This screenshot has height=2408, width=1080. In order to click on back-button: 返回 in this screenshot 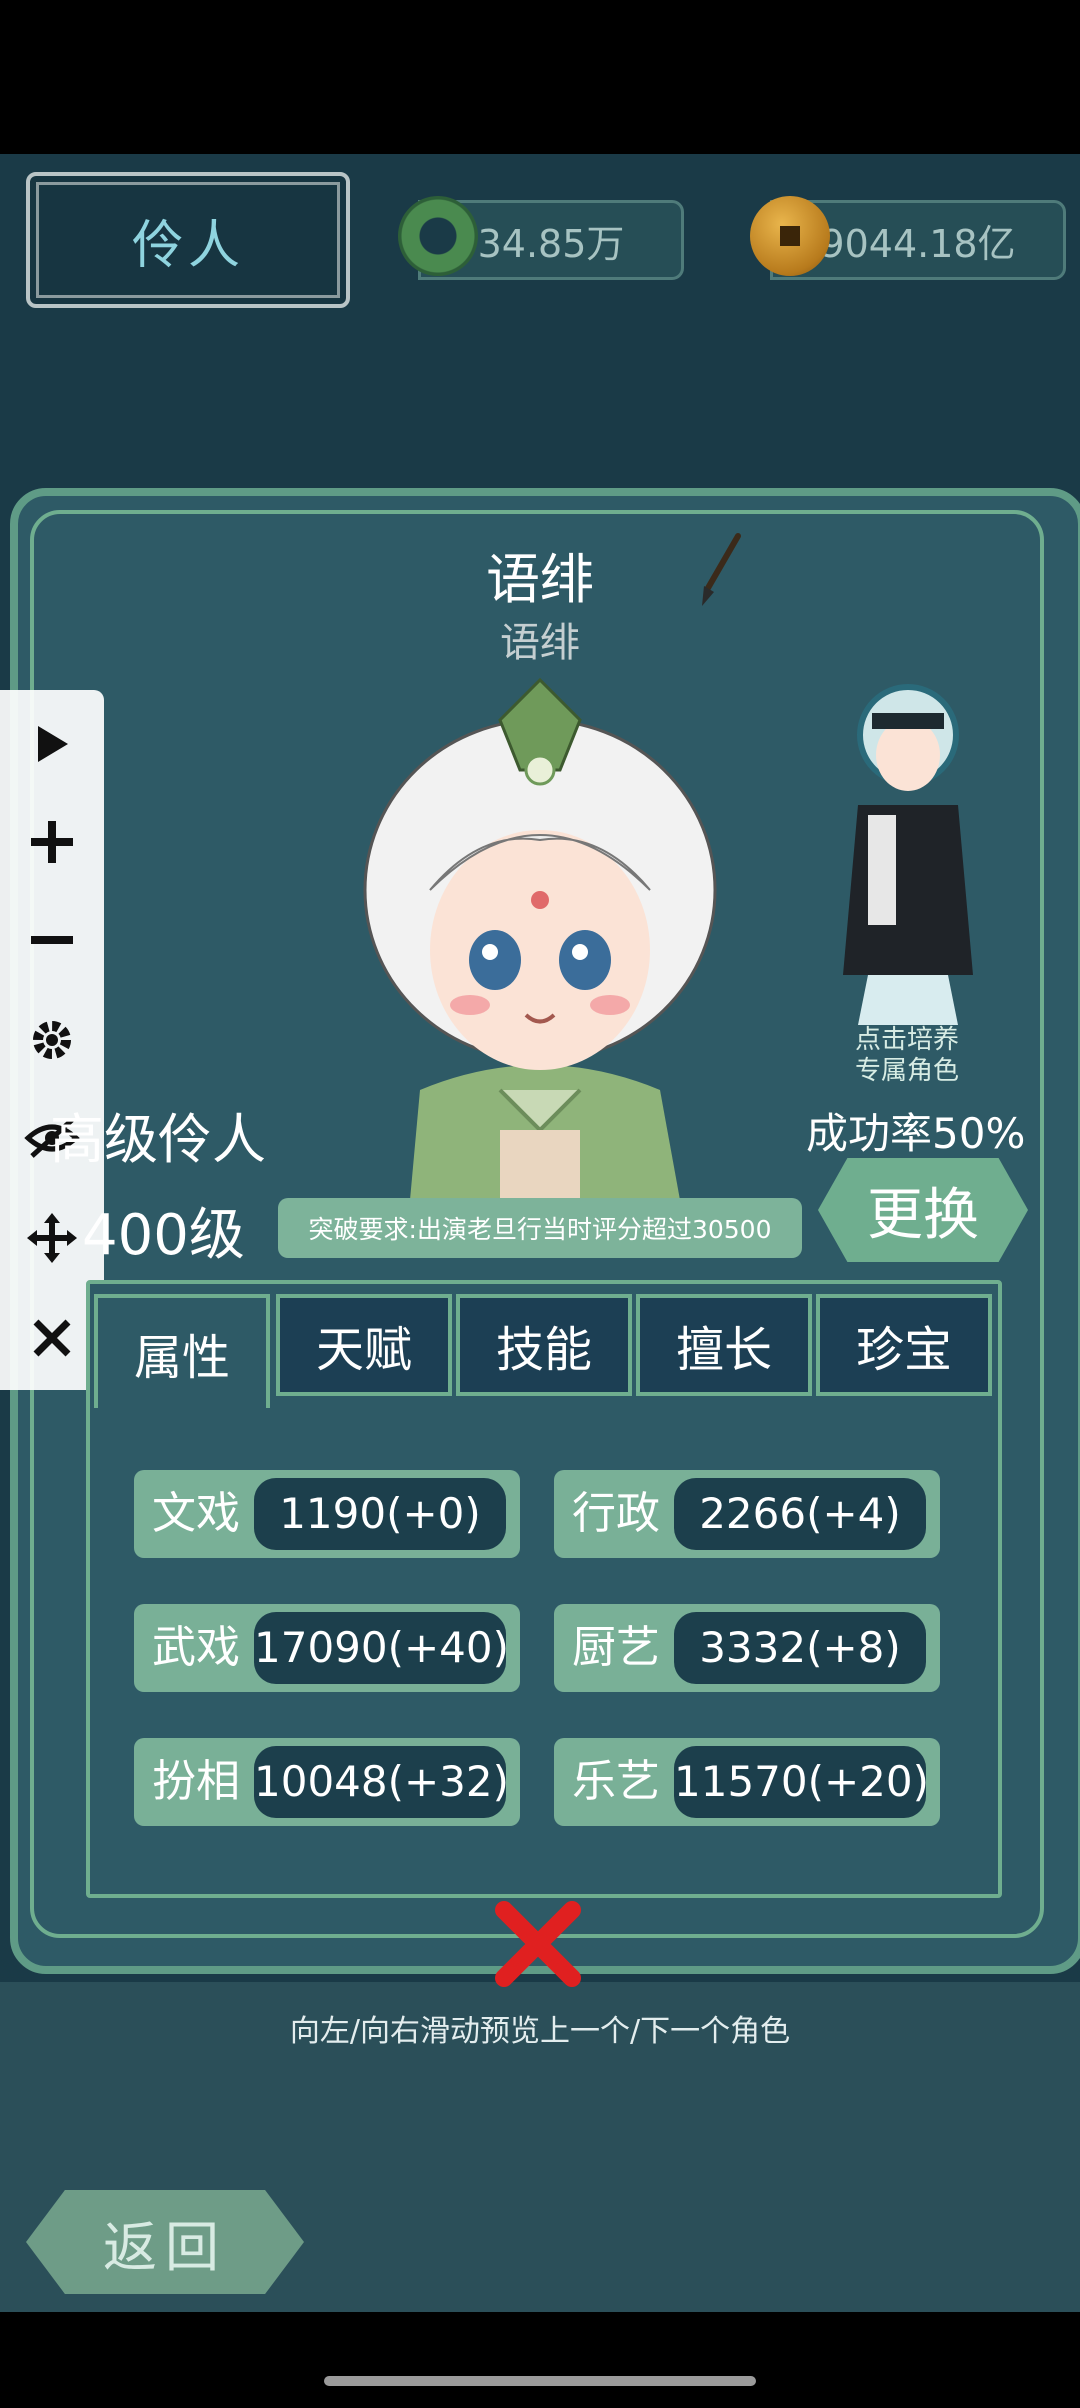, I will do `click(165, 2242)`.